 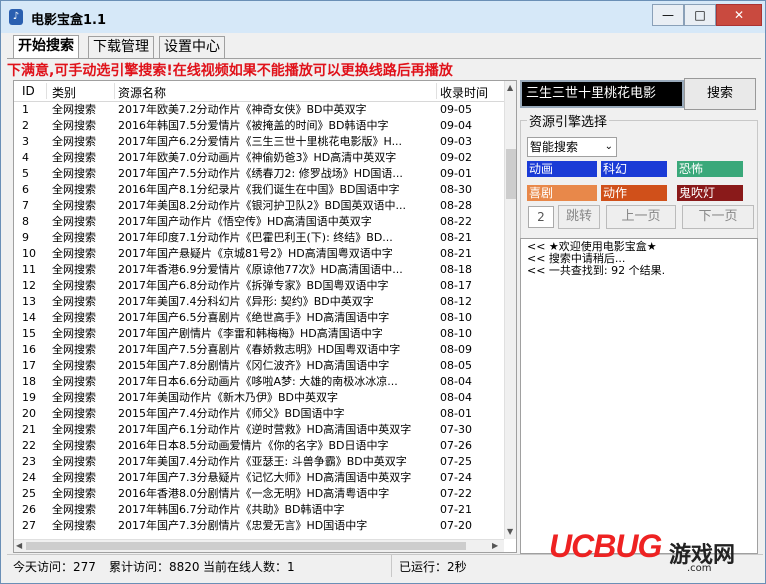 I want to click on table-row: 12 全网搜索 2017年国产6.8分动作片《拆弹专家》BD国粤双语中字 08-17, so click(x=259, y=286).